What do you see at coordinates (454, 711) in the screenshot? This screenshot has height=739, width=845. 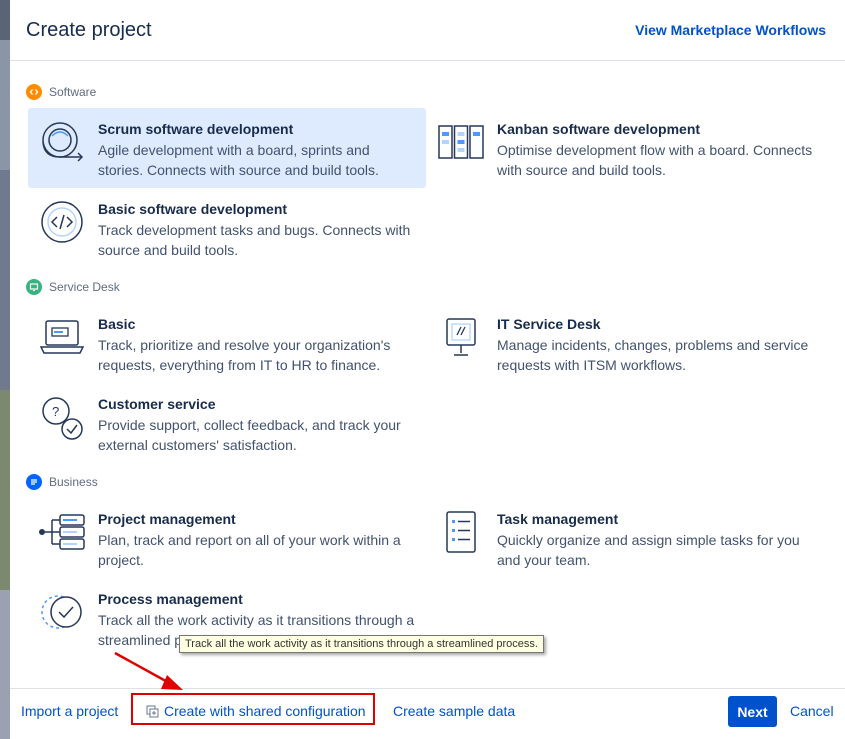 I see `create-sample-data-link: Create sample data` at bounding box center [454, 711].